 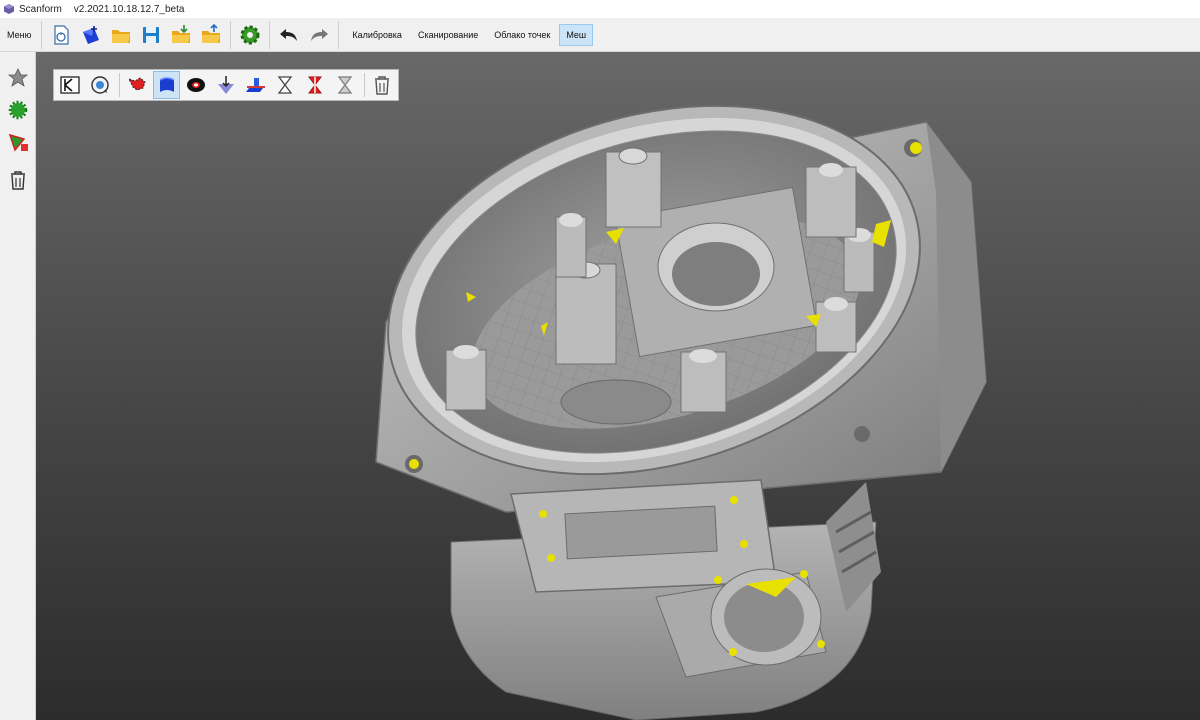 What do you see at coordinates (285, 85) in the screenshot?
I see `hourglass-outline-icon` at bounding box center [285, 85].